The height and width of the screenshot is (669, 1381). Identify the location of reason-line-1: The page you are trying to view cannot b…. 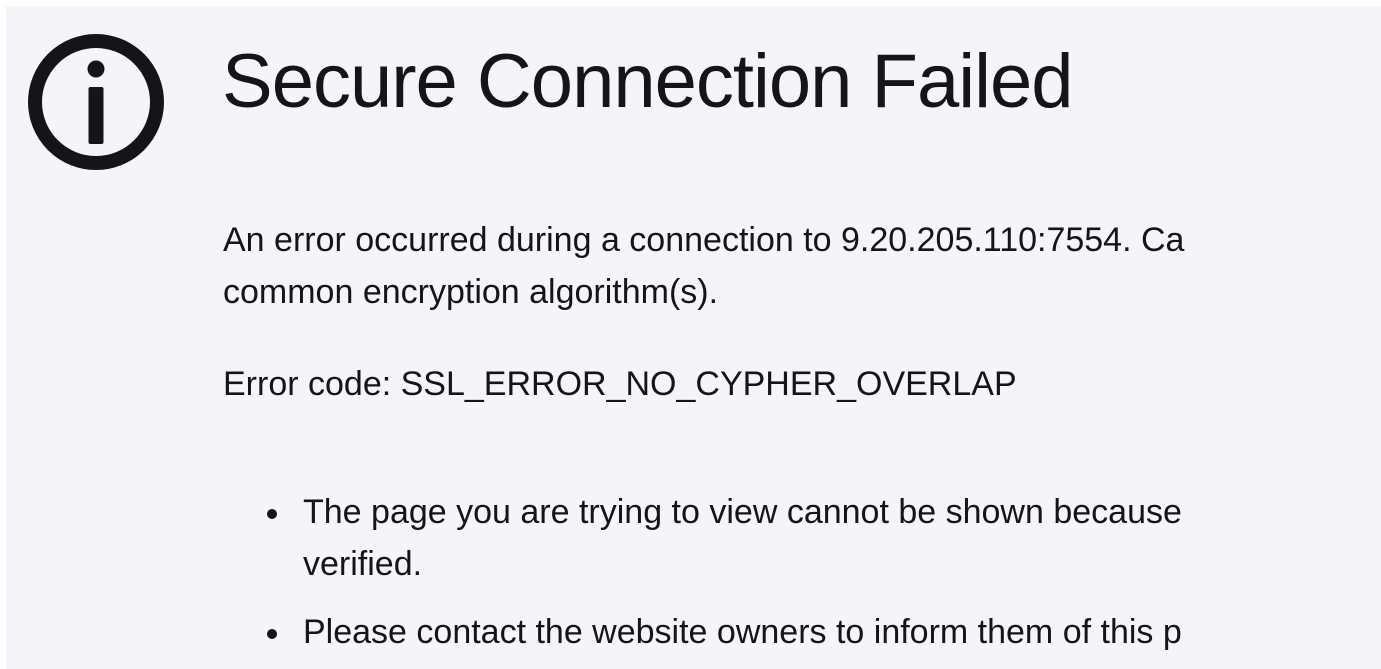
(742, 512).